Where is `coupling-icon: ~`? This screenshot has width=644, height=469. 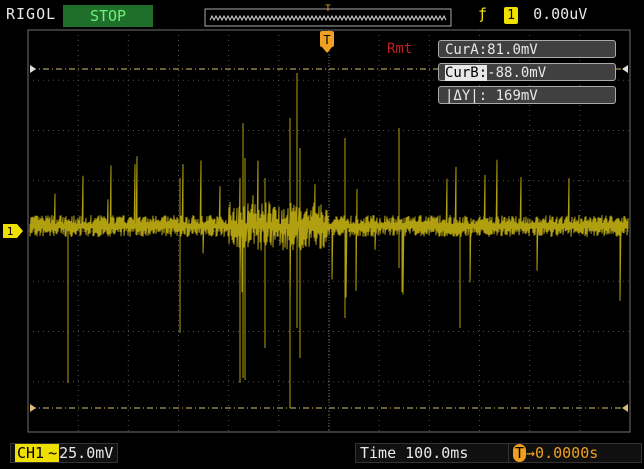 coupling-icon: ~ is located at coordinates (53, 453).